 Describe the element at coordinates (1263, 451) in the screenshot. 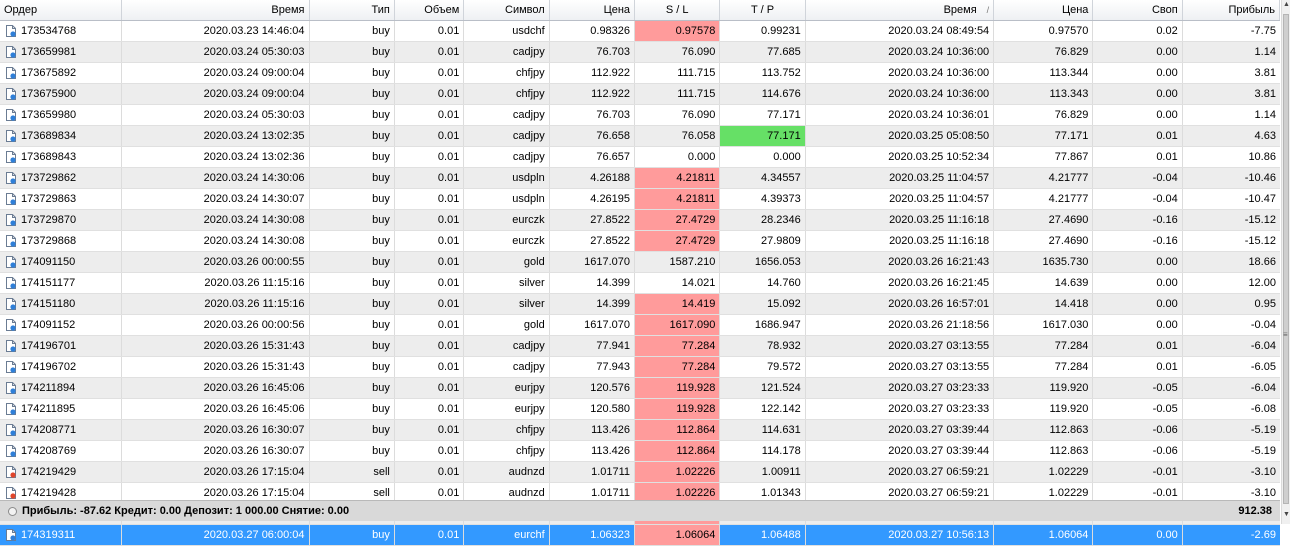

I see `profit-cell: -5.19` at that location.